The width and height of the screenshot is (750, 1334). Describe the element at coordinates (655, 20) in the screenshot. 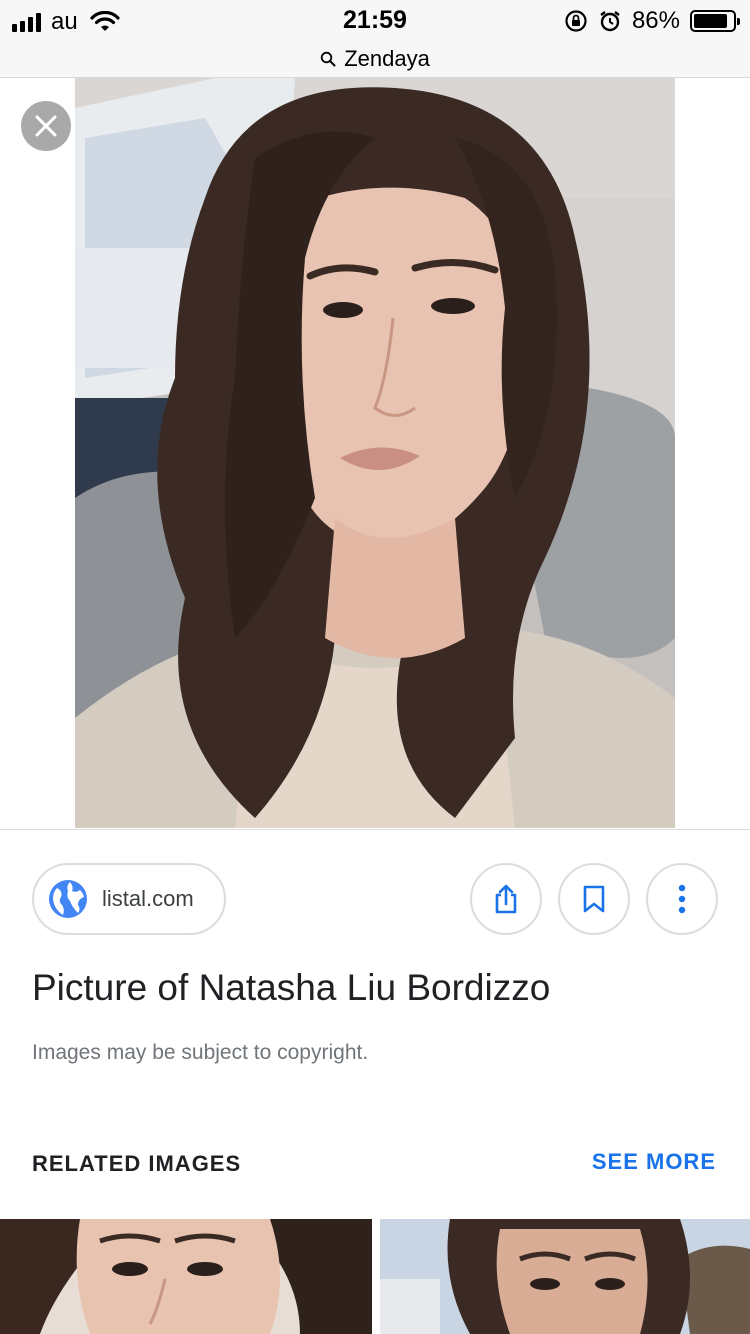

I see `battery-percent: 86%` at that location.